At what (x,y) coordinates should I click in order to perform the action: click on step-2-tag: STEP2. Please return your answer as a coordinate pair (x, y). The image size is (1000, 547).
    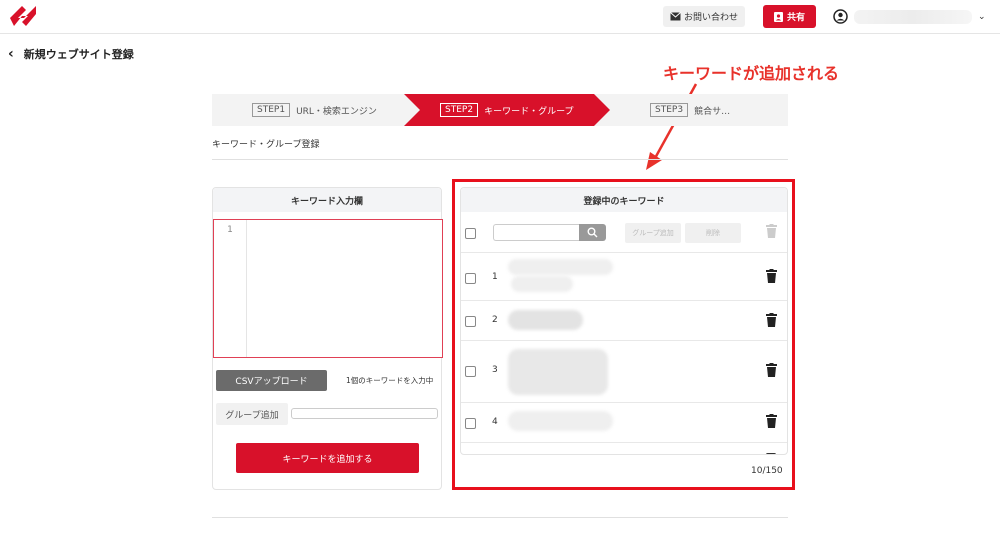
    Looking at the image, I should click on (459, 110).